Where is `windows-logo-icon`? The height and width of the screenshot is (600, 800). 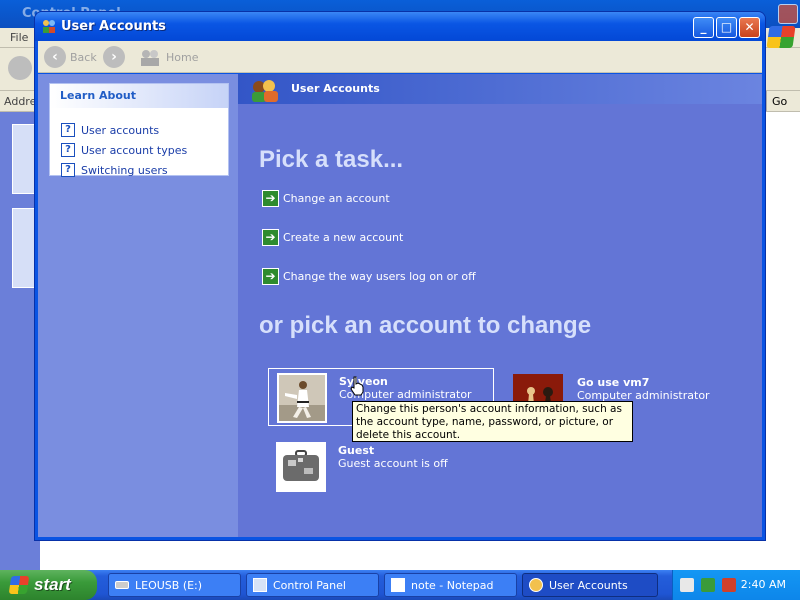 windows-logo-icon is located at coordinates (781, 37).